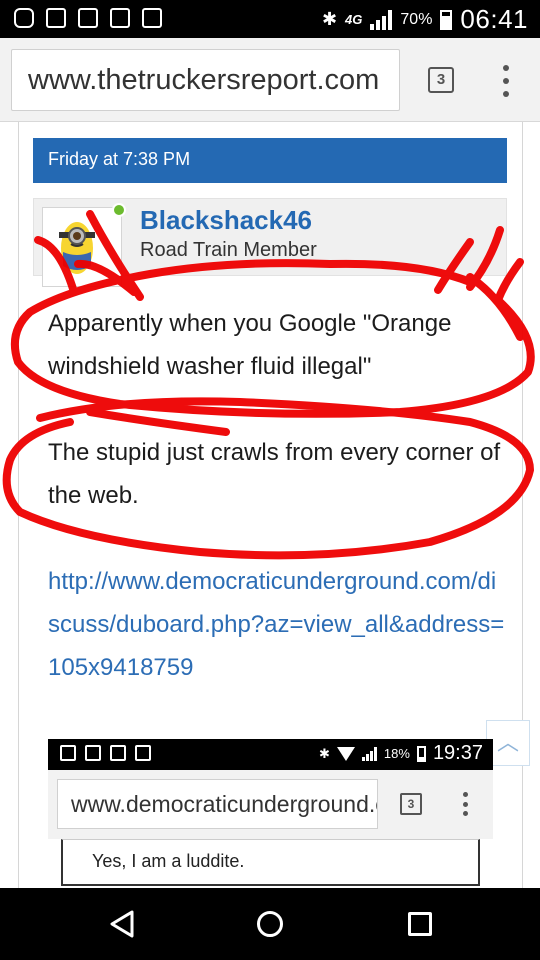 This screenshot has height=960, width=540. What do you see at coordinates (416, 19) in the screenshot?
I see `battery-percent: 70%` at bounding box center [416, 19].